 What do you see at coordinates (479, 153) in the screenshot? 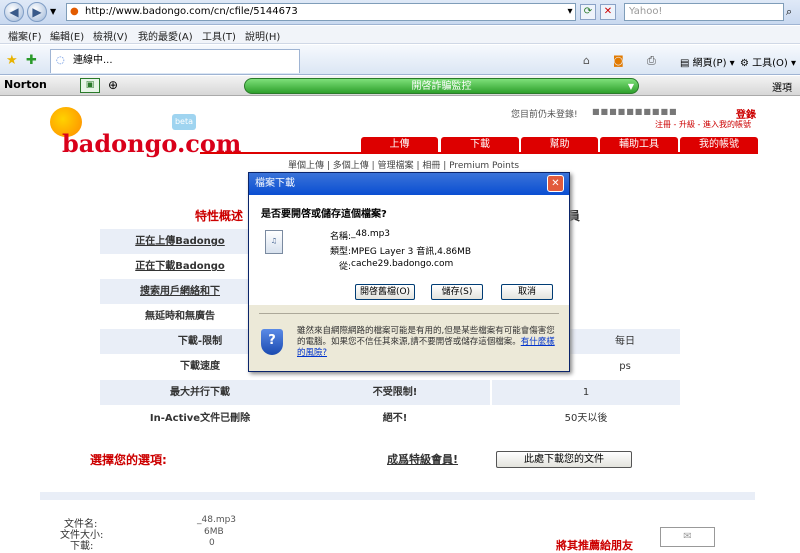
I see `tab-underline` at bounding box center [479, 153].